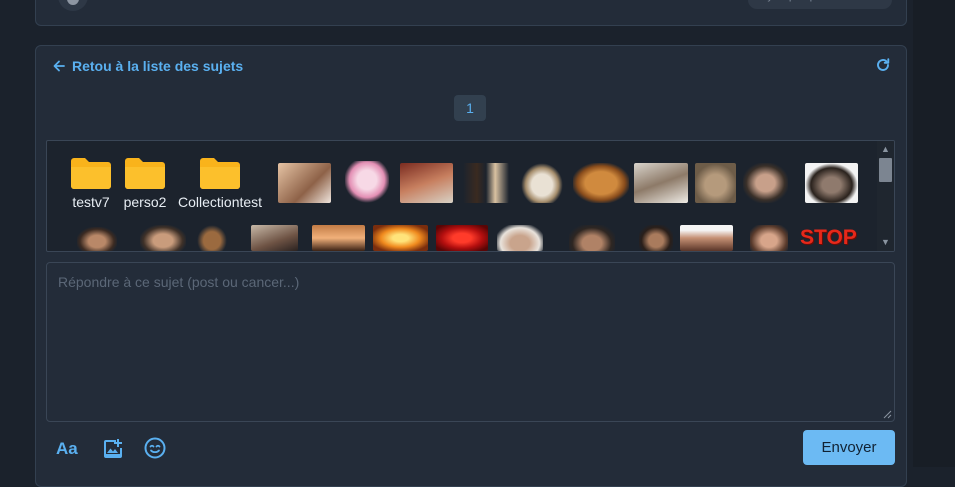 The height and width of the screenshot is (487, 955). I want to click on folder-collectiontest: Collectiontest, so click(220, 182).